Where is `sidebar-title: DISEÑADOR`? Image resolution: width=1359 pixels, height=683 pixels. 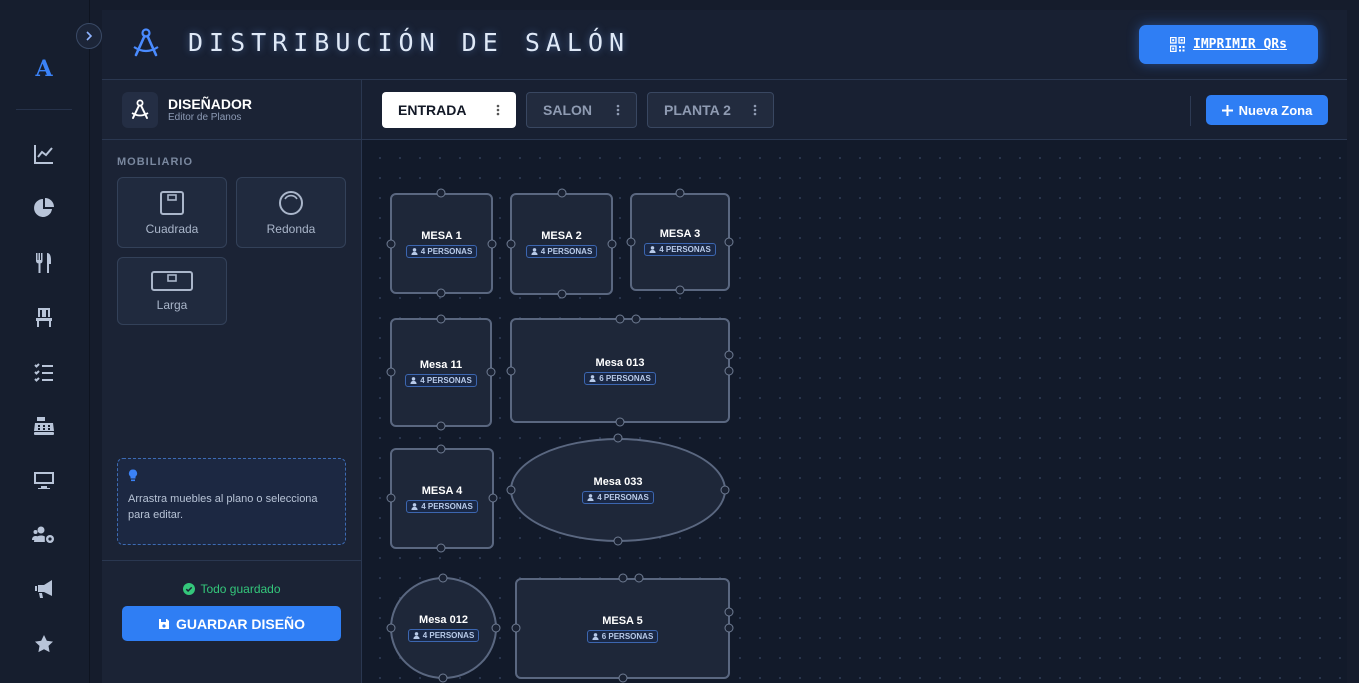
sidebar-title: DISEÑADOR is located at coordinates (210, 104).